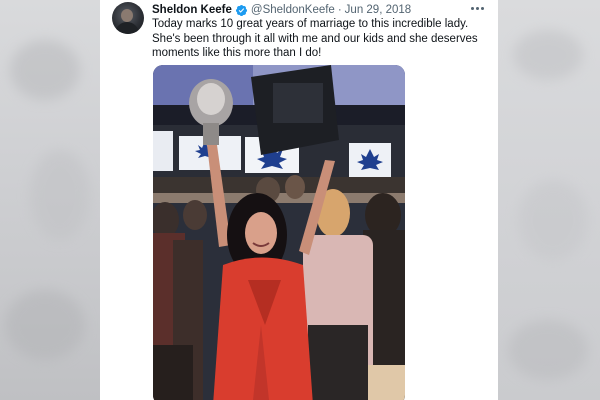  Describe the element at coordinates (378, 10) in the screenshot. I see `tweet-date: Jun 29, 2018` at that location.